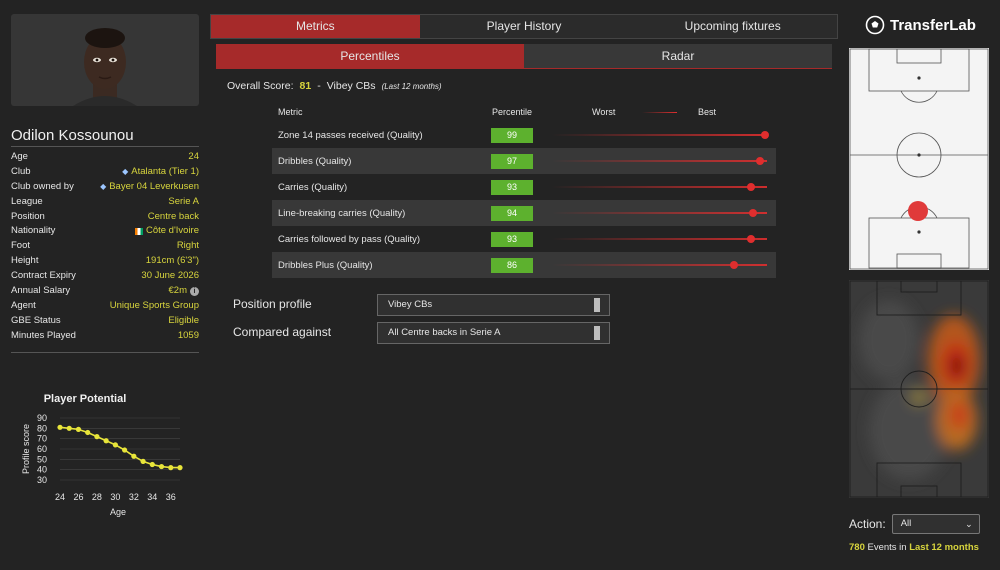  Describe the element at coordinates (105, 202) in the screenshot. I see `info-row: League Serie A` at that location.